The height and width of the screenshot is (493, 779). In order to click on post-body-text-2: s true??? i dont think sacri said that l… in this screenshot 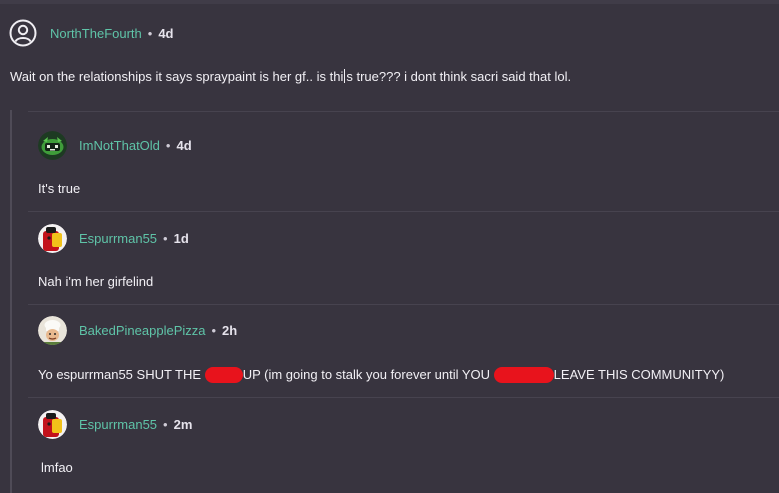, I will do `click(459, 76)`.